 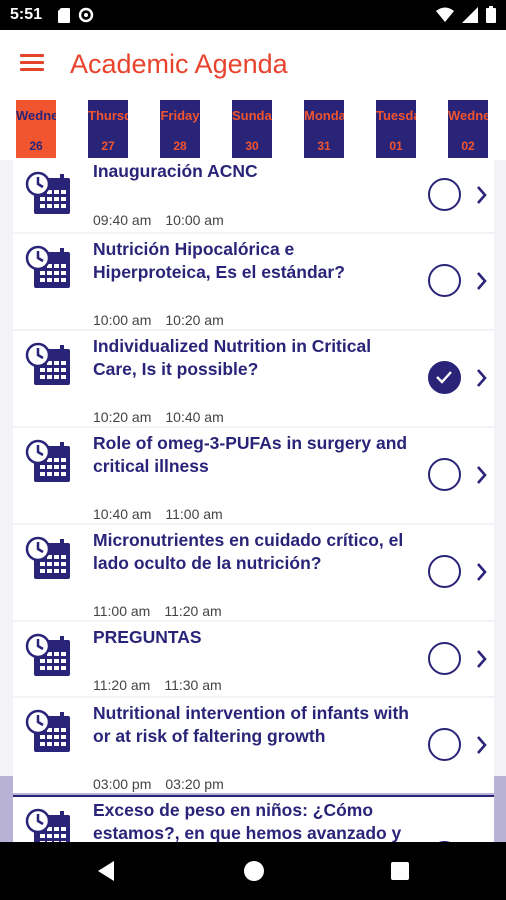 I want to click on sd-card-icon, so click(x=64, y=17).